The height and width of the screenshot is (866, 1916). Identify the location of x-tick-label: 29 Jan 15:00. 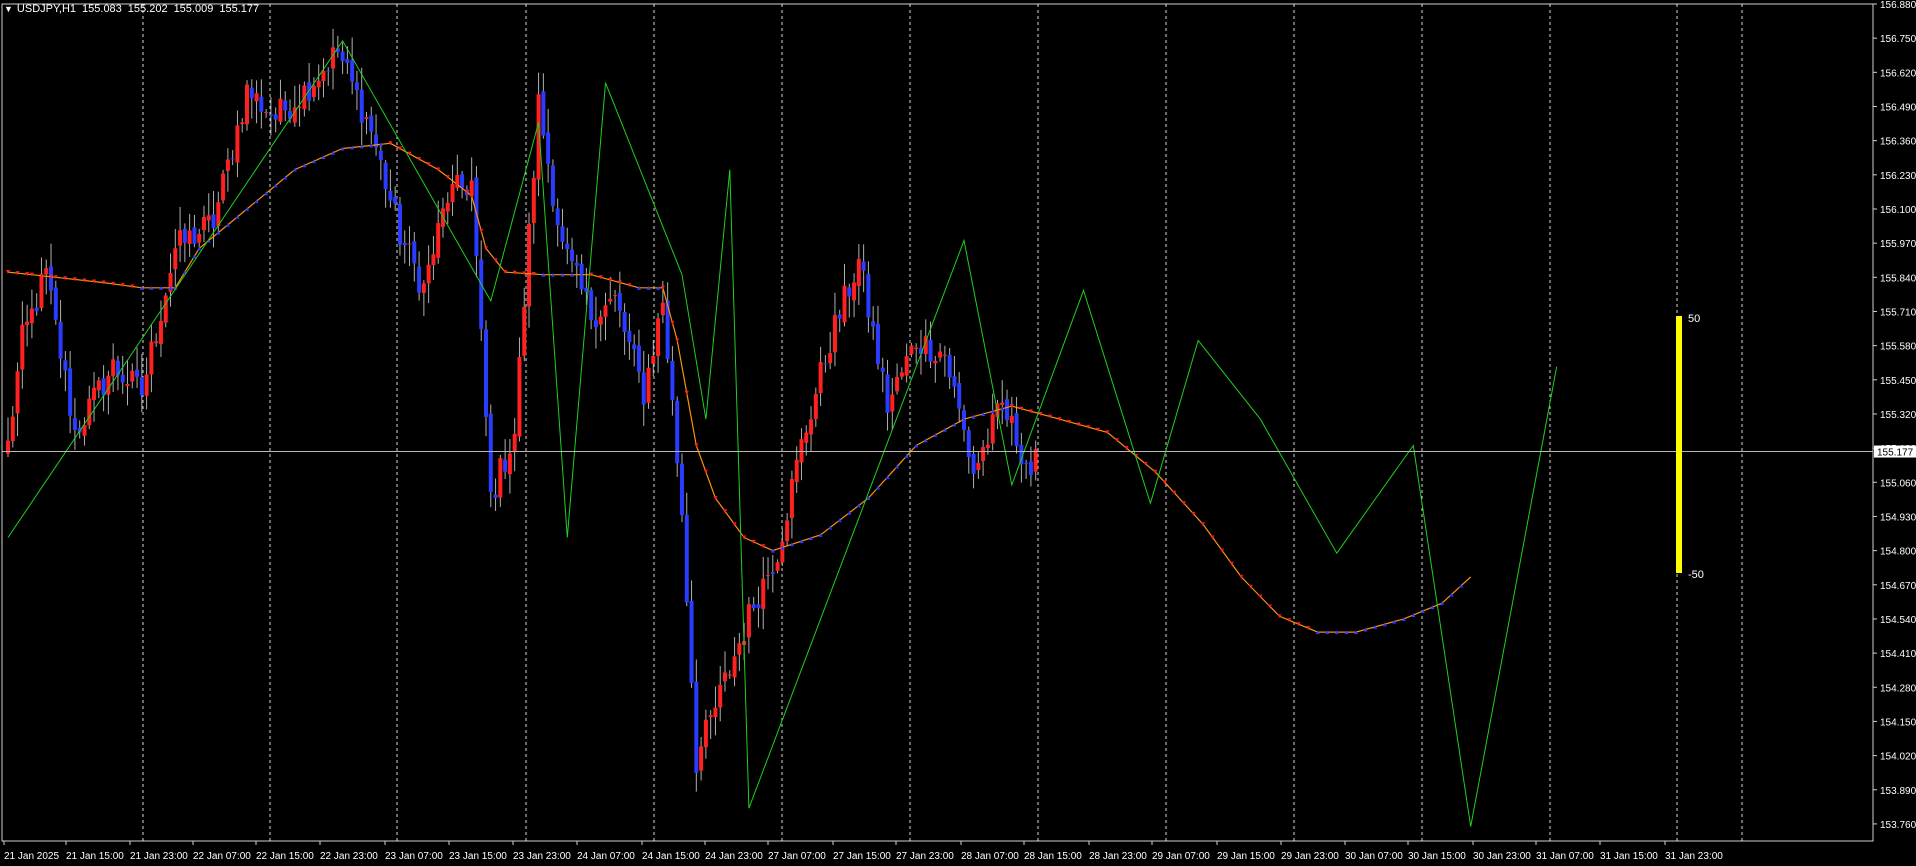
(1246, 856).